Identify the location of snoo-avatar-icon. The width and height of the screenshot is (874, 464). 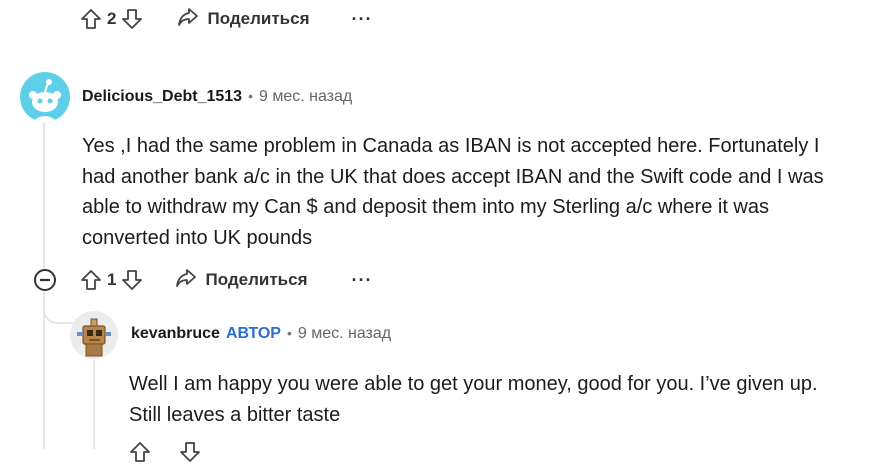
(45, 97).